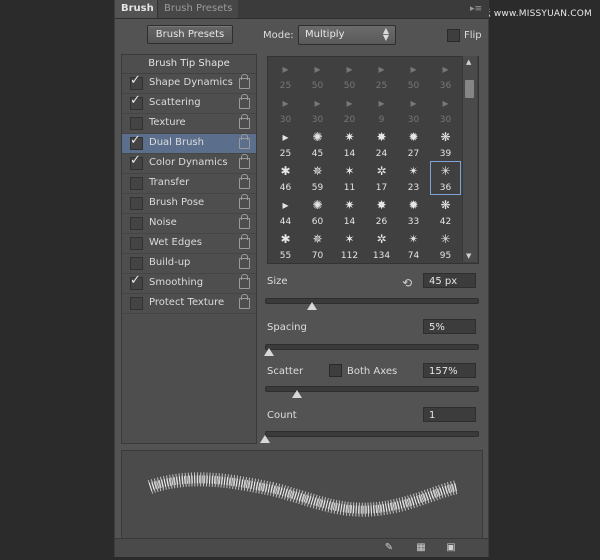  What do you see at coordinates (445, 144) in the screenshot?
I see `brush-tip-cell: ❋ 39` at bounding box center [445, 144].